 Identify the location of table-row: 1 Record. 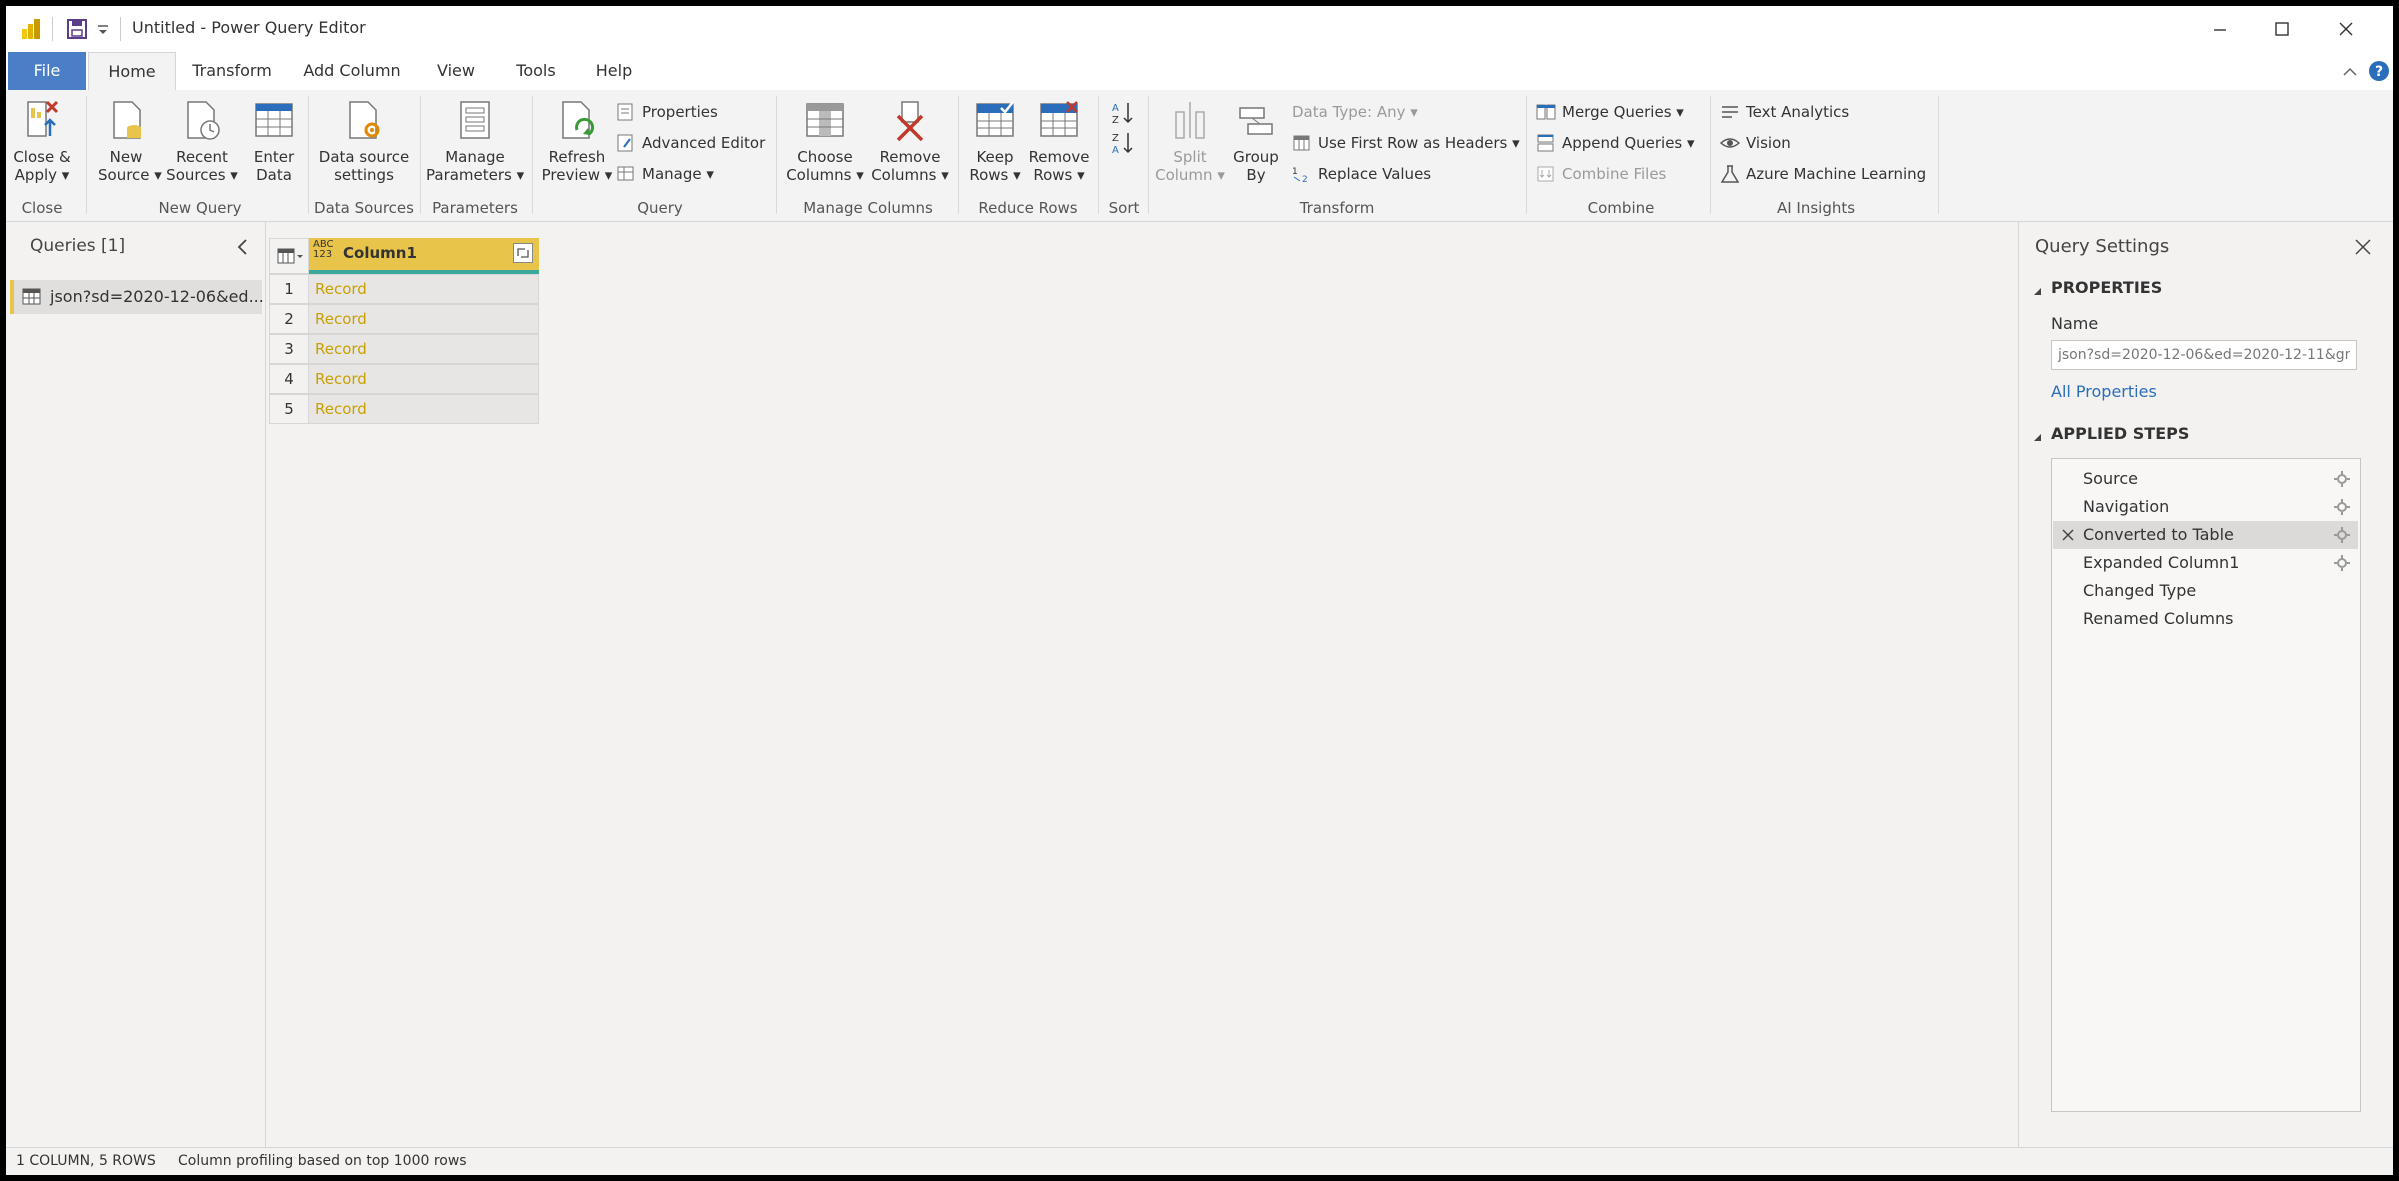
(404, 289).